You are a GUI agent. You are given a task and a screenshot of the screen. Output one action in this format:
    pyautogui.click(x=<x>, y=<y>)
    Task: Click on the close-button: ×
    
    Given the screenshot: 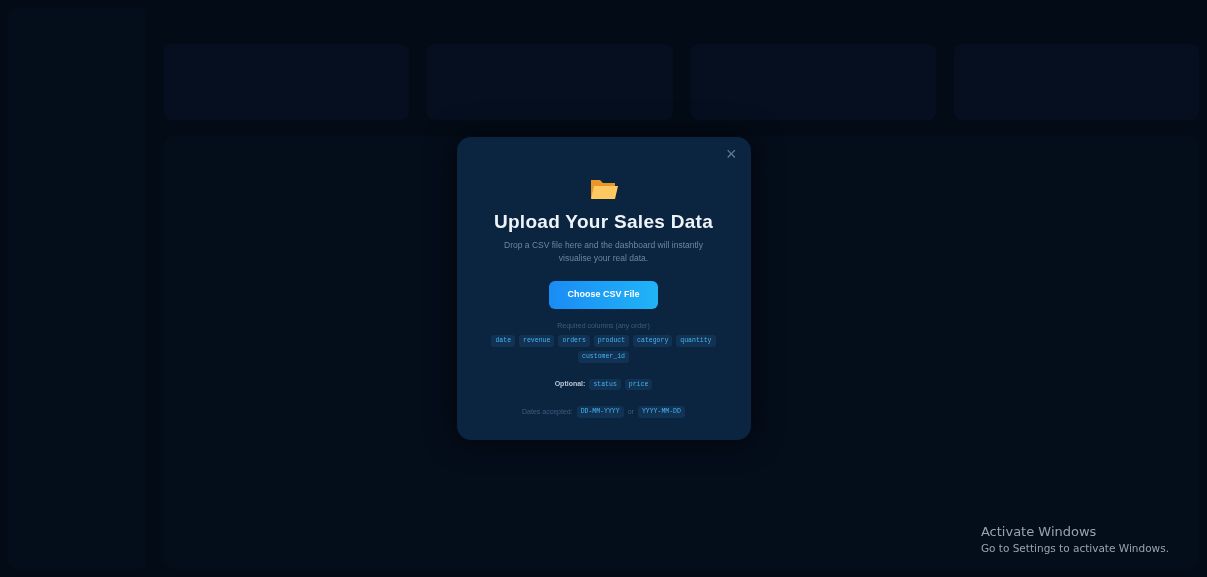 What is the action you would take?
    pyautogui.click(x=731, y=154)
    